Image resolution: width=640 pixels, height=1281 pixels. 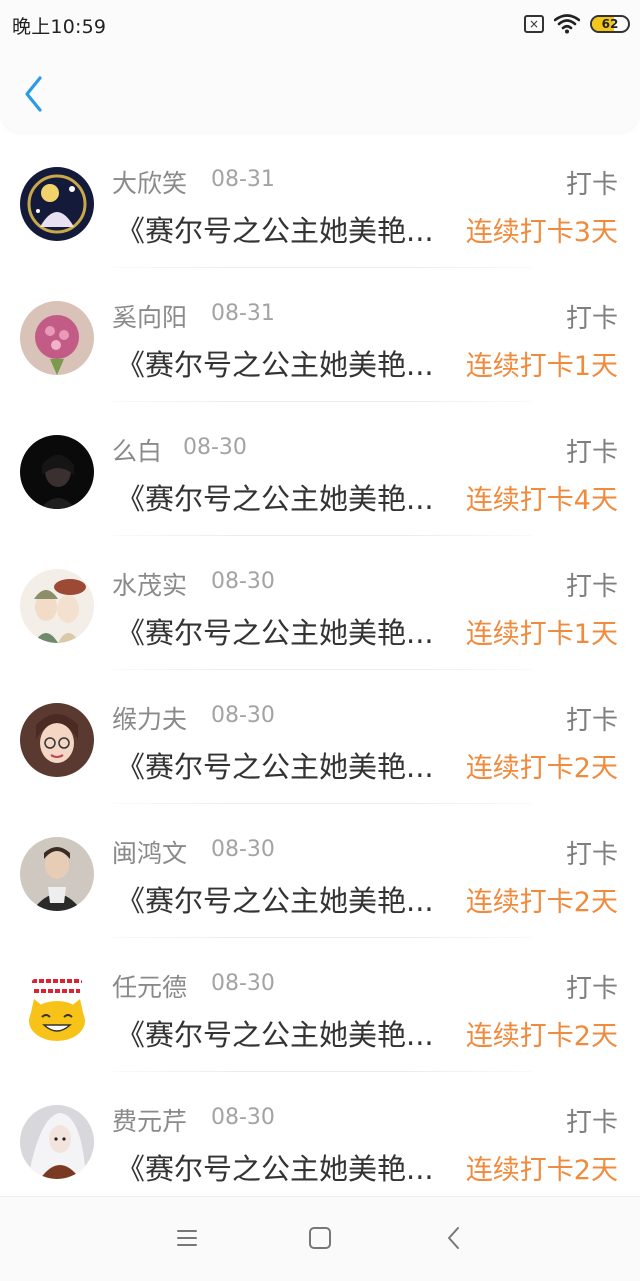 I want to click on list-item: 缑力夫 08-30 打卡 《赛尔号之公主她美艳... 连续打卡2天, so click(x=320, y=737).